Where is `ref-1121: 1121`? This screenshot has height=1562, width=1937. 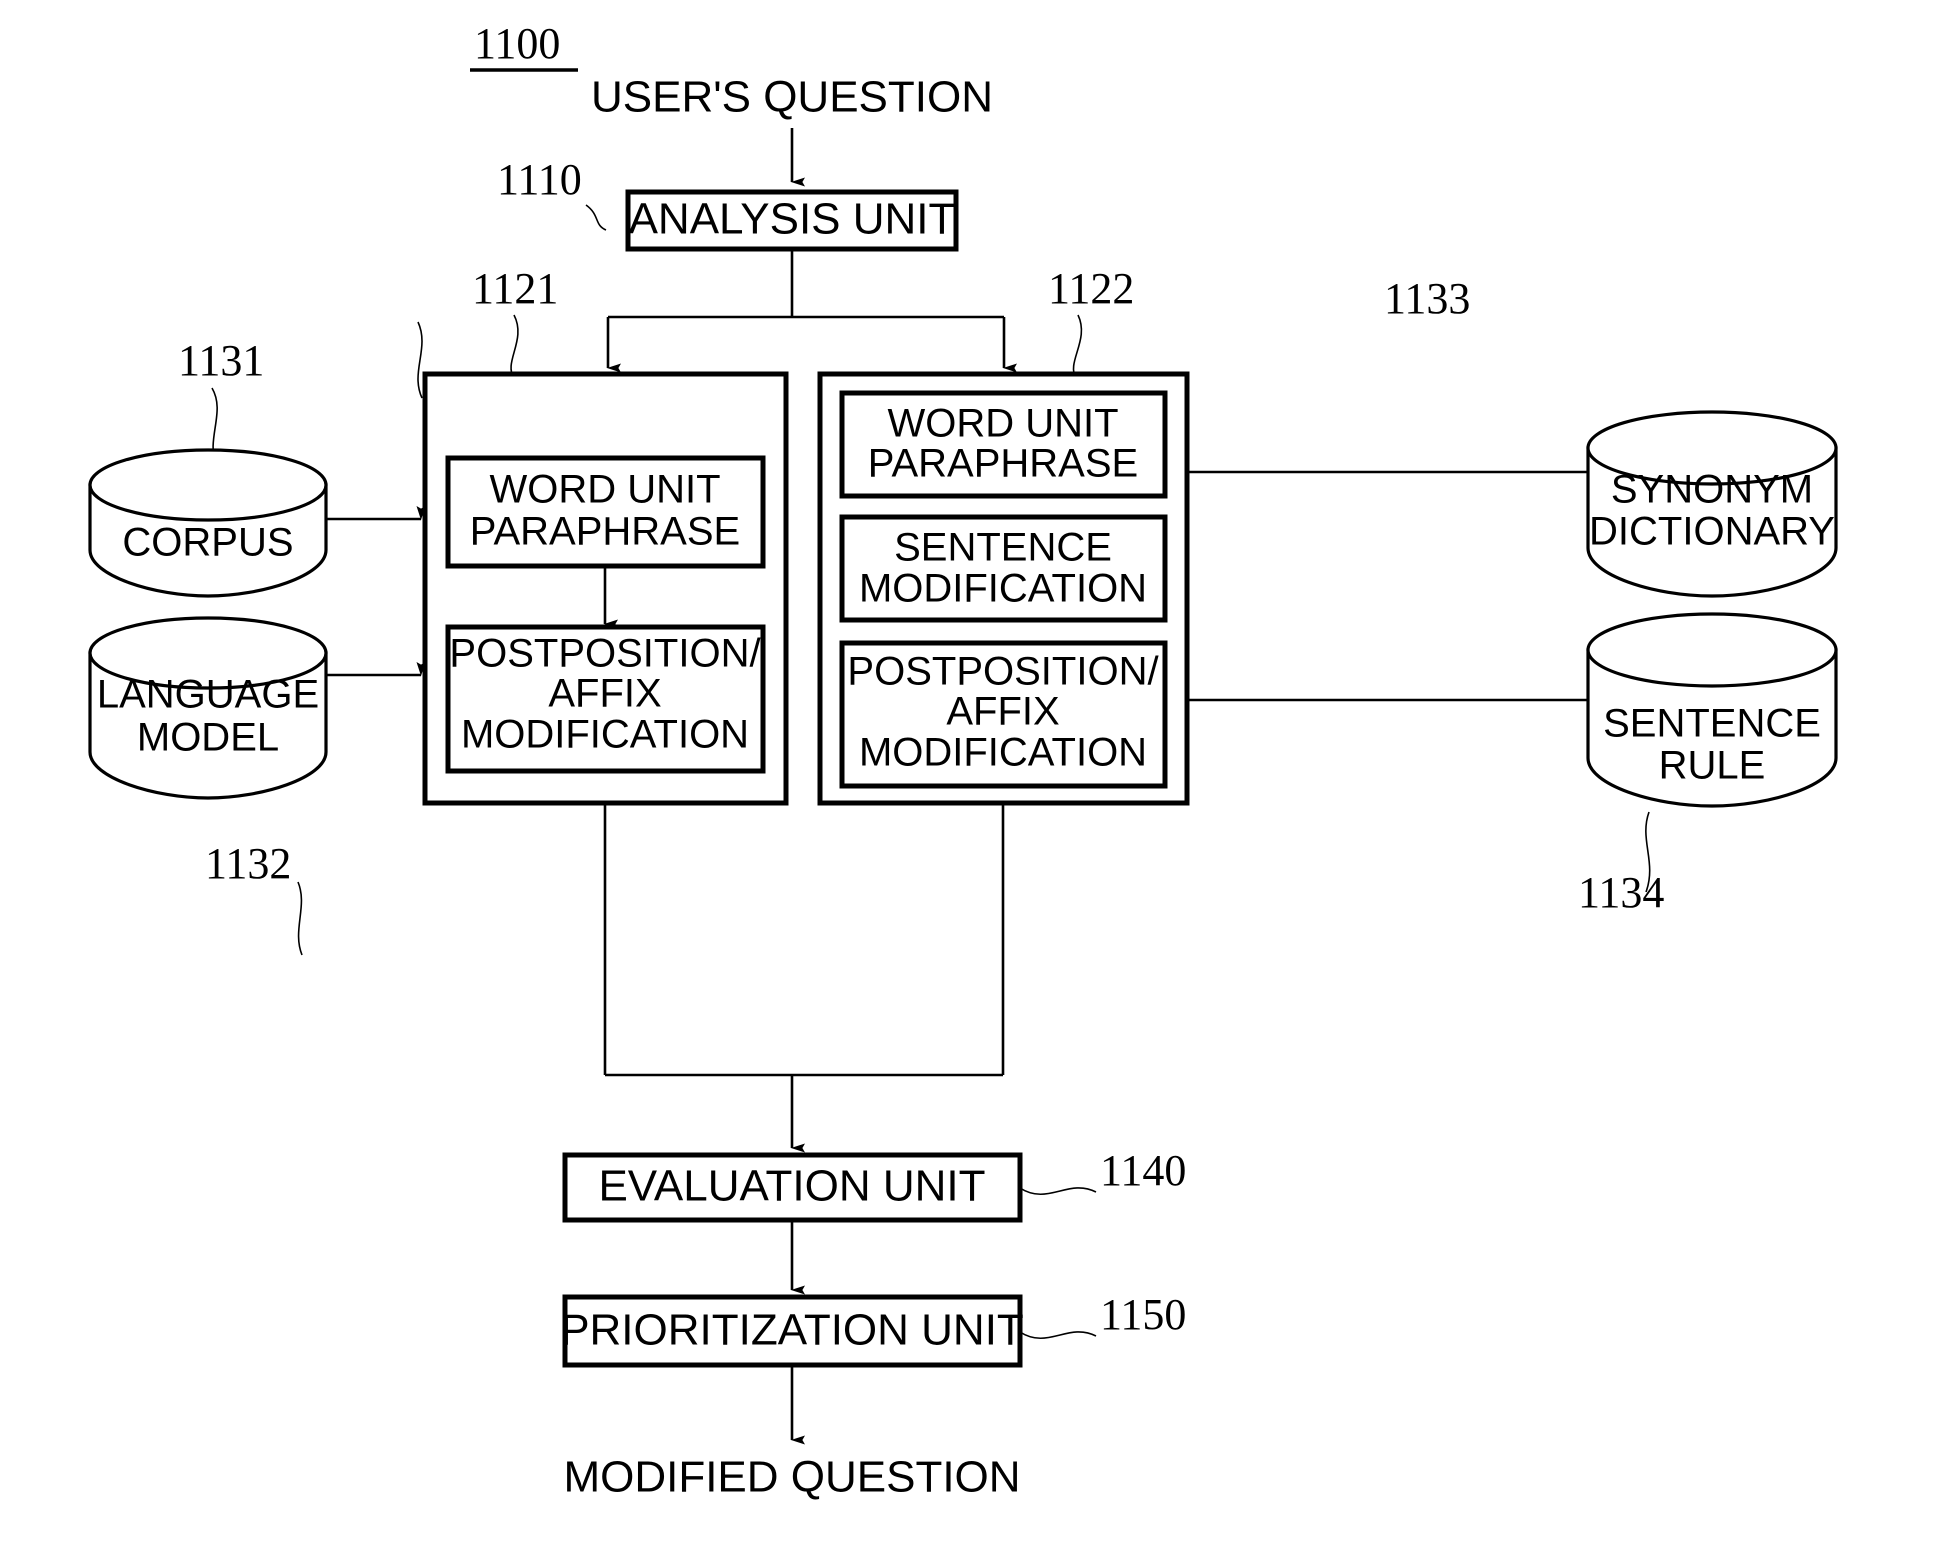 ref-1121: 1121 is located at coordinates (515, 288).